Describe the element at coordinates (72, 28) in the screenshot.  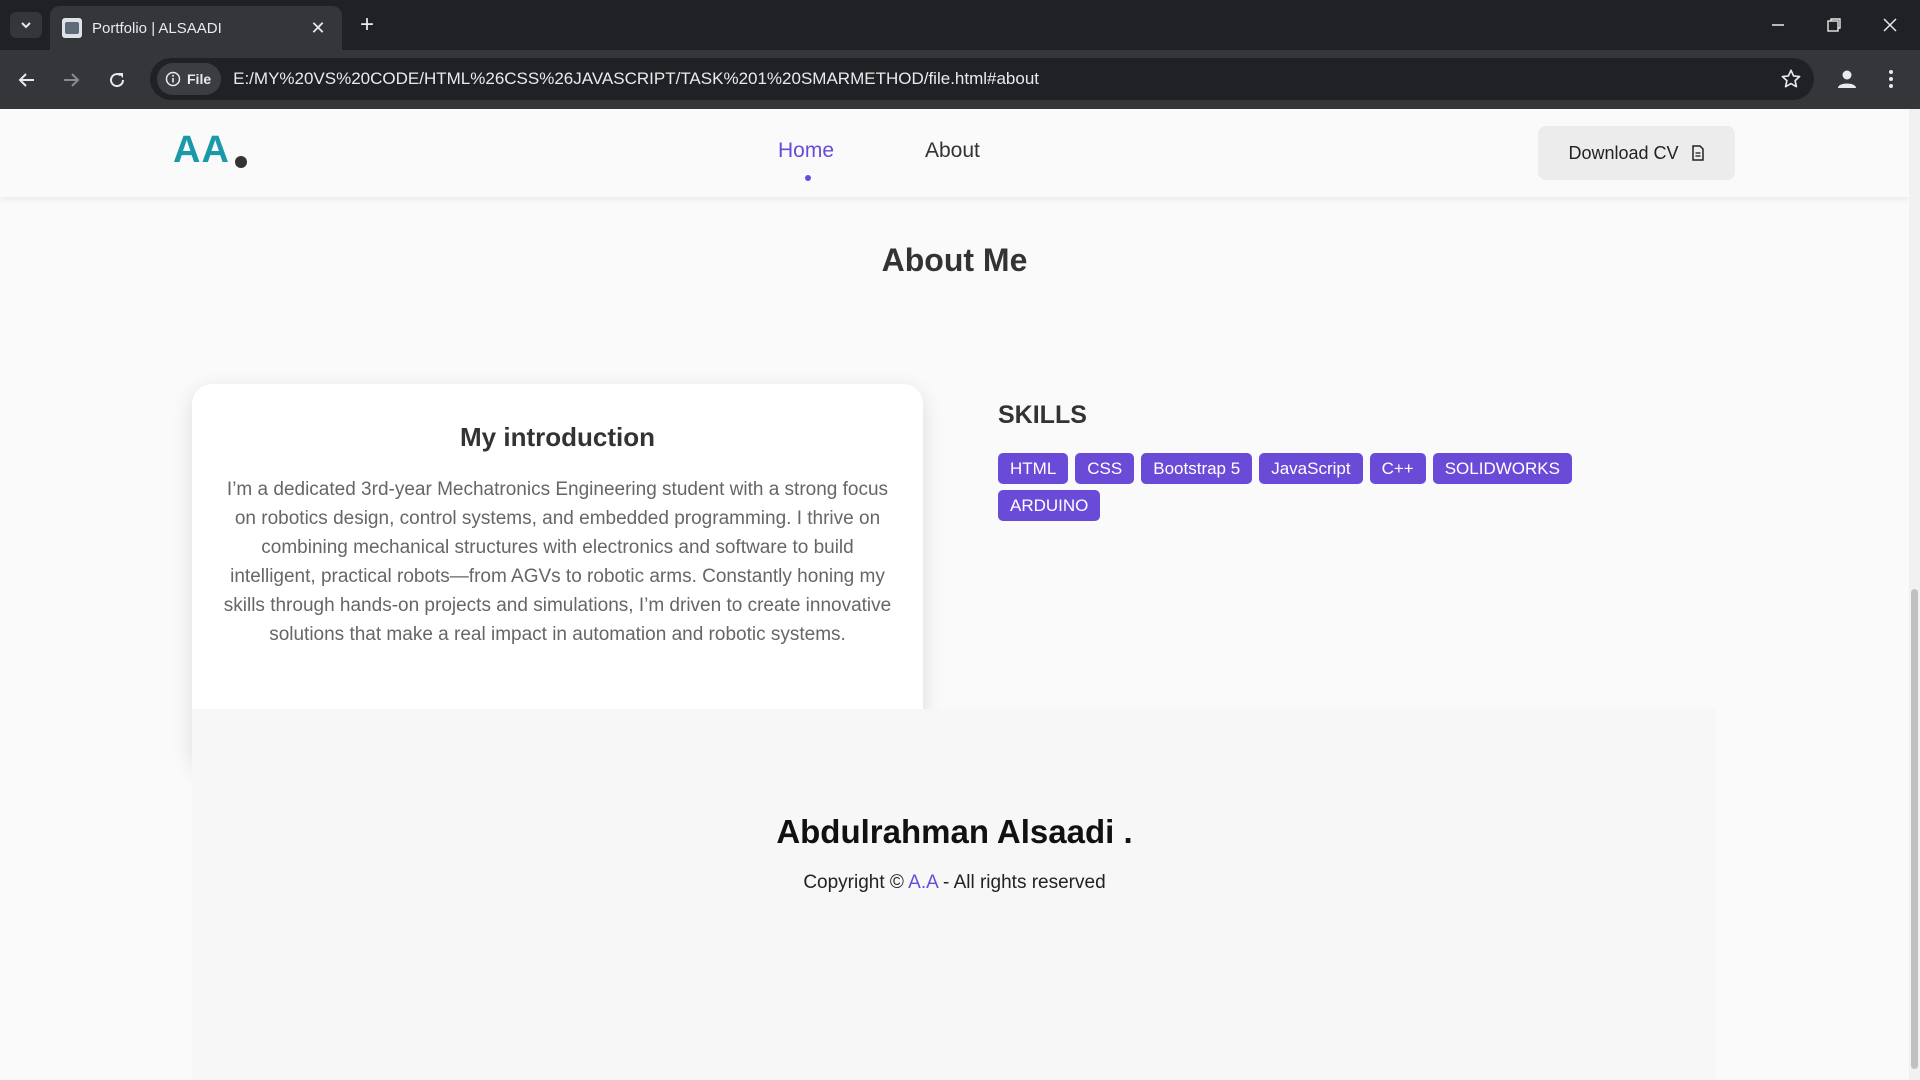
I see `favicon-icon` at that location.